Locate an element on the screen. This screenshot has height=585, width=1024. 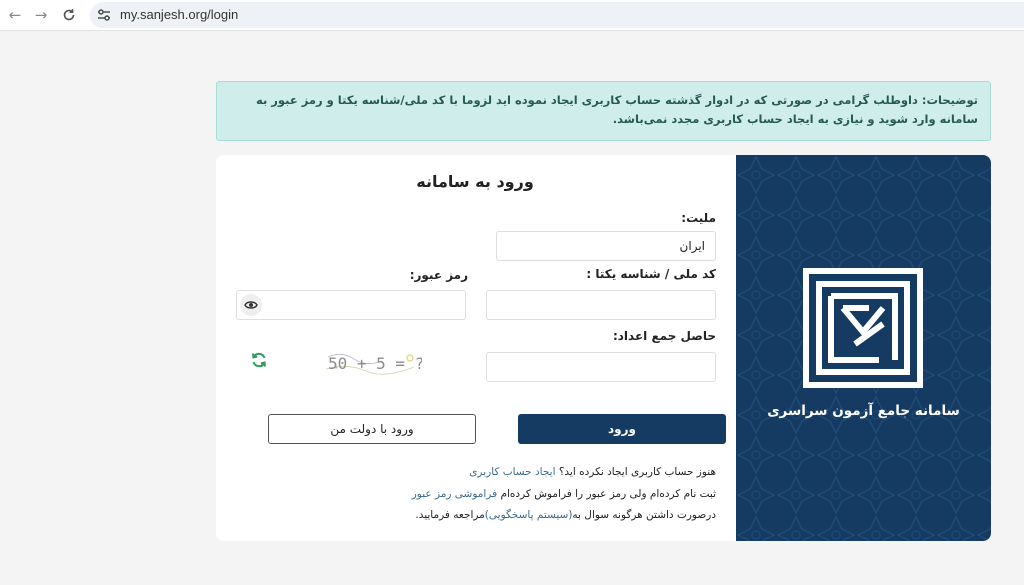
forgot-password-link: فراموشی رمز عبور is located at coordinates (454, 494).